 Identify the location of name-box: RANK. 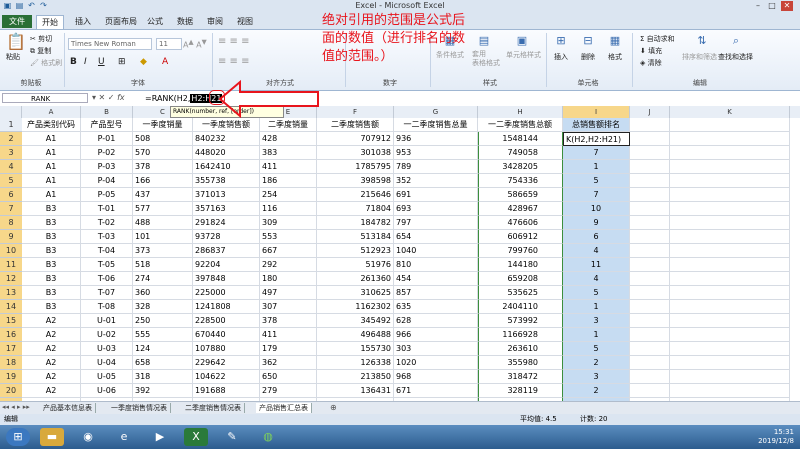
(45, 98).